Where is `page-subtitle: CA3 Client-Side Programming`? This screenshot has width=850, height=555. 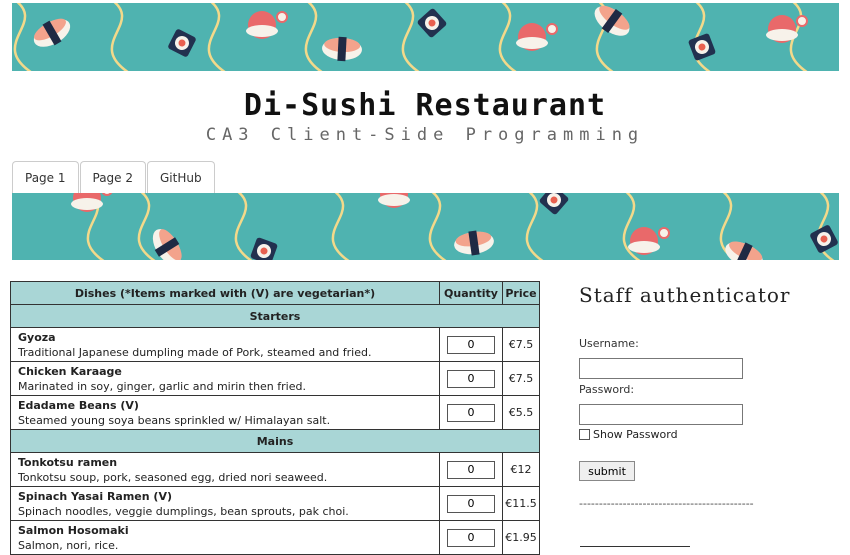
page-subtitle: CA3 Client-Side Programming is located at coordinates (425, 135).